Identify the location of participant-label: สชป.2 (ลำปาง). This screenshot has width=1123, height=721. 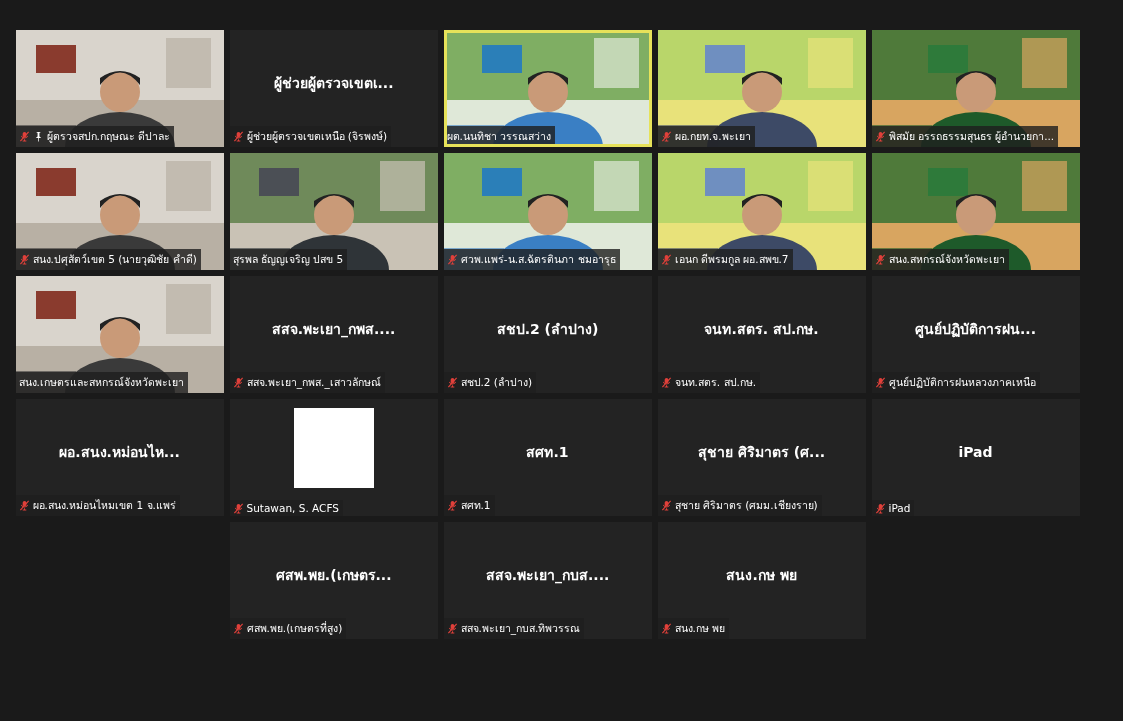
(496, 382).